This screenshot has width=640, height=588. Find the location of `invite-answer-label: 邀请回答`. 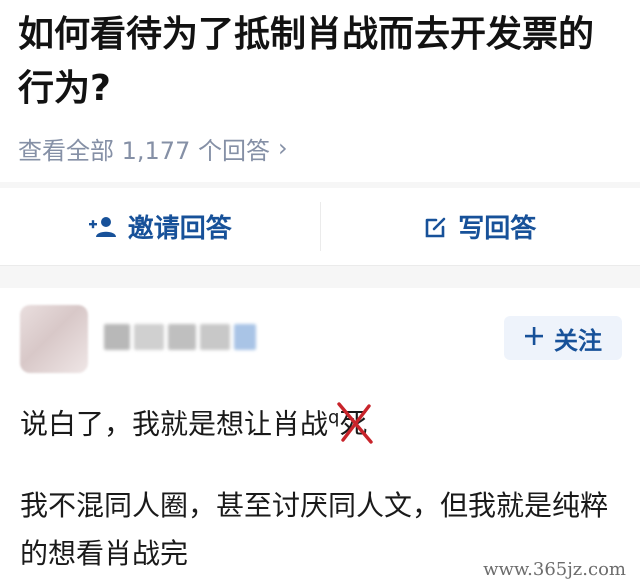

invite-answer-label: 邀请回答 is located at coordinates (179, 229).